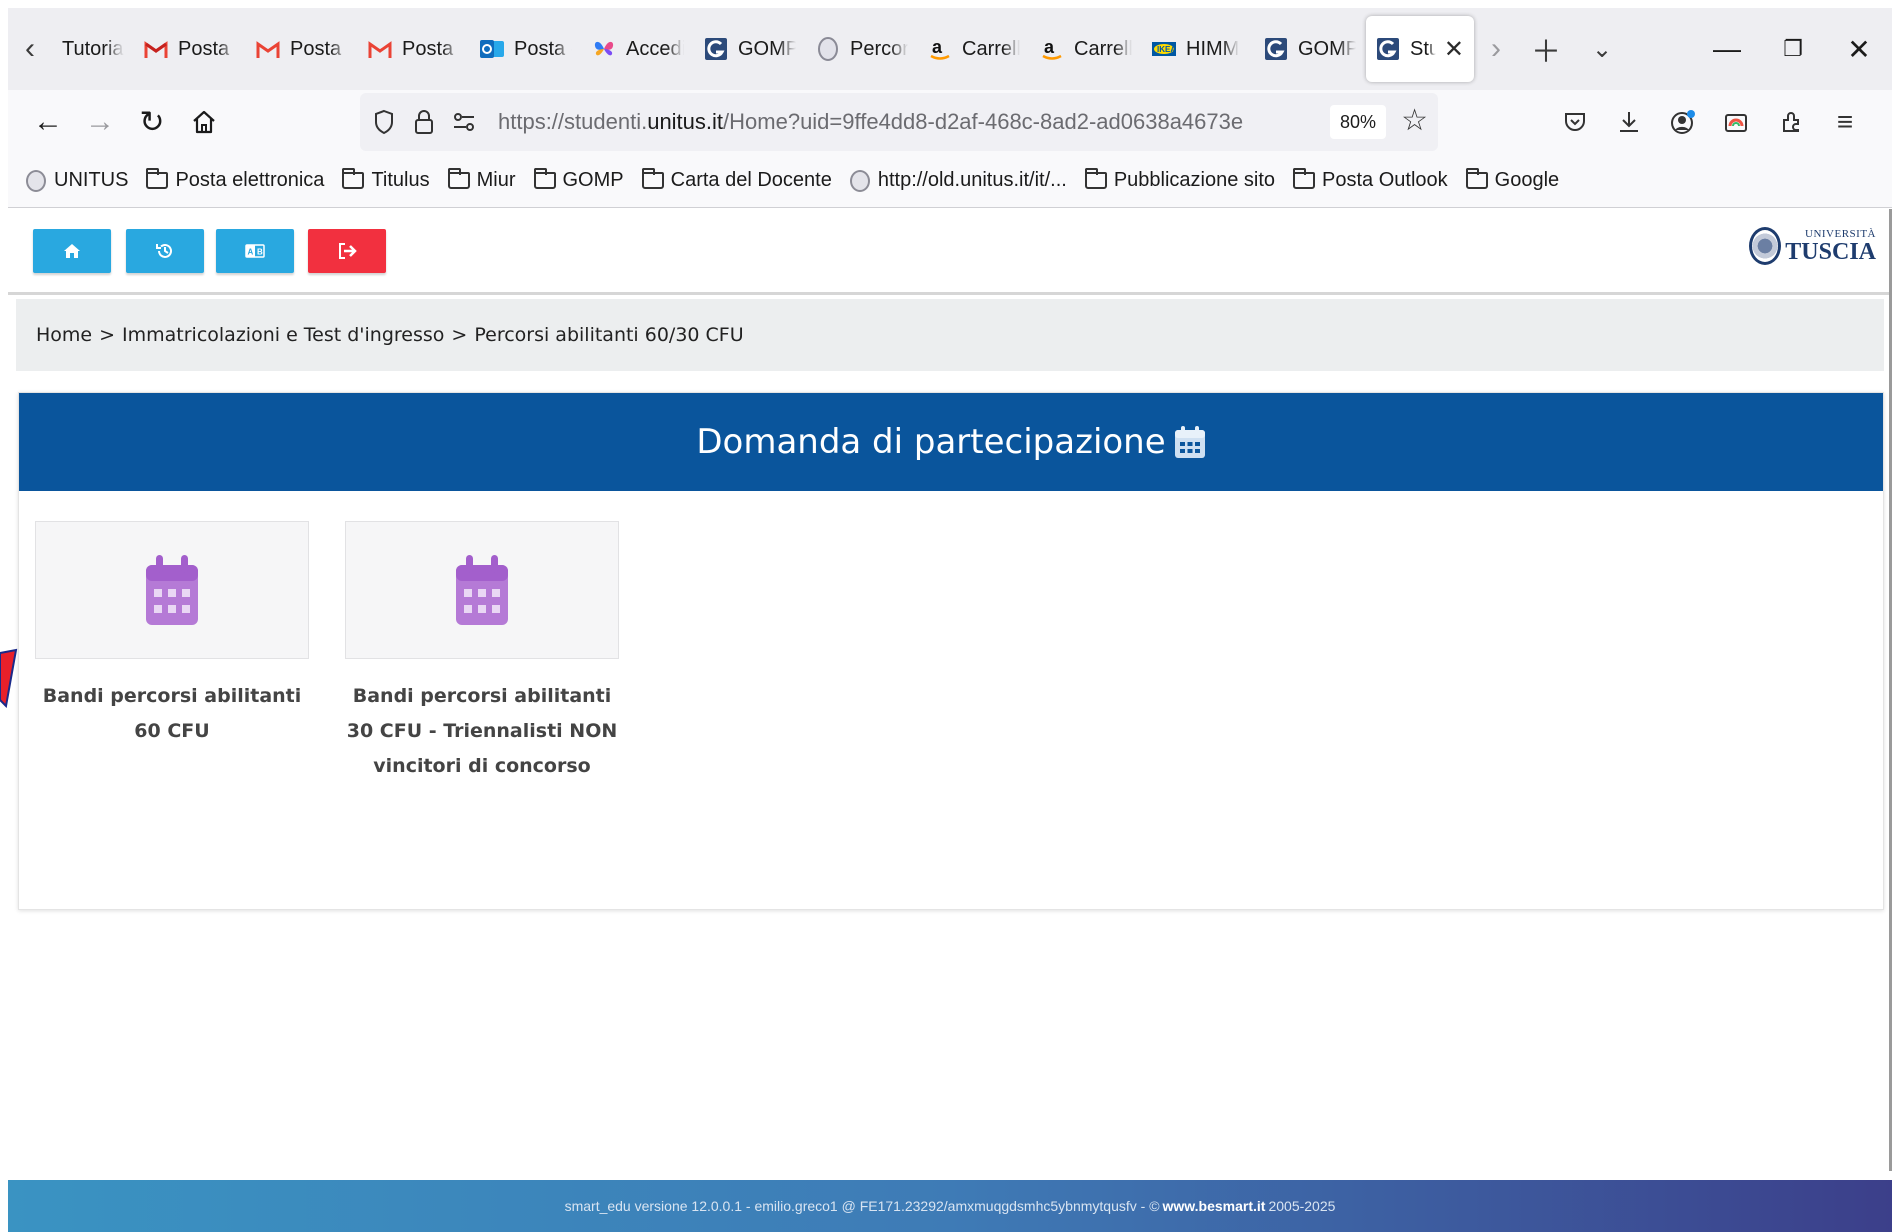  I want to click on history-button, so click(165, 251).